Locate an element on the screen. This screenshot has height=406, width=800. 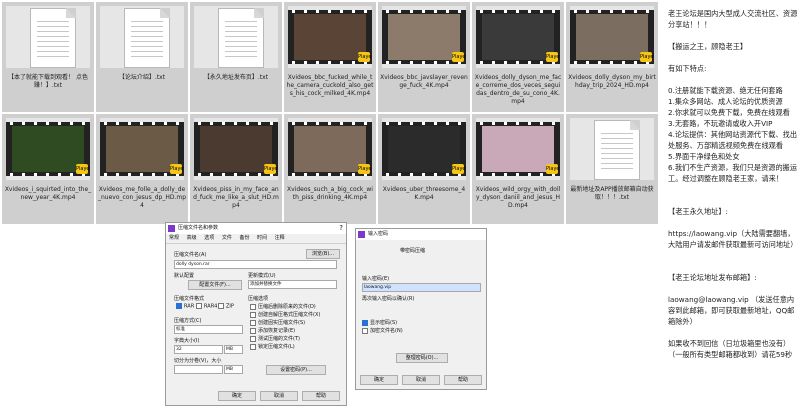
format-zip-label: ZIP is located at coordinates (230, 306).